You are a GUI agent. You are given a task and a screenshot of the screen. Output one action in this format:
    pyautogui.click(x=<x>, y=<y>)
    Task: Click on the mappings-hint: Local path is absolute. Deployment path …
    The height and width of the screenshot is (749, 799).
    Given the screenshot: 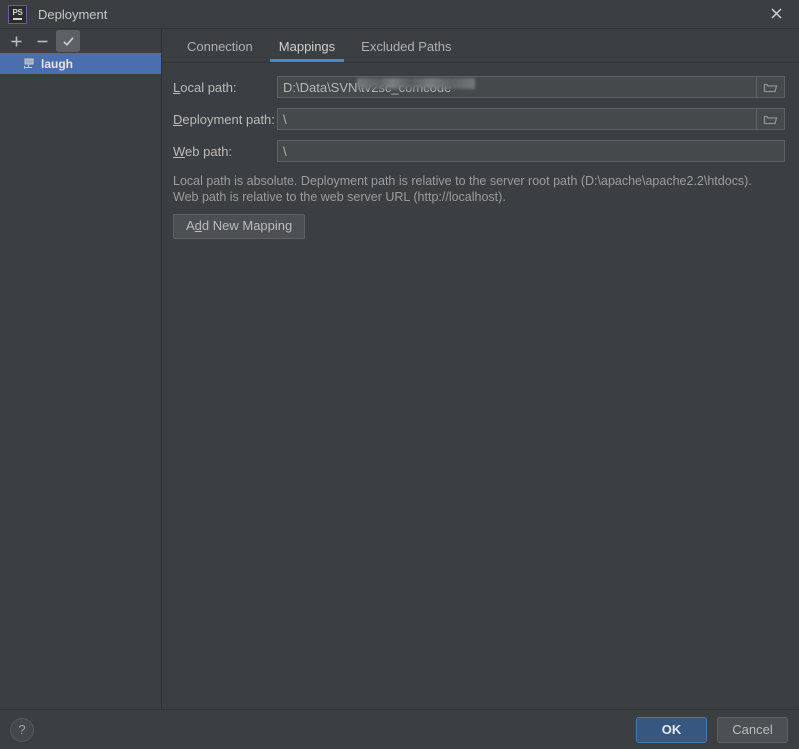 What is the action you would take?
    pyautogui.click(x=478, y=189)
    